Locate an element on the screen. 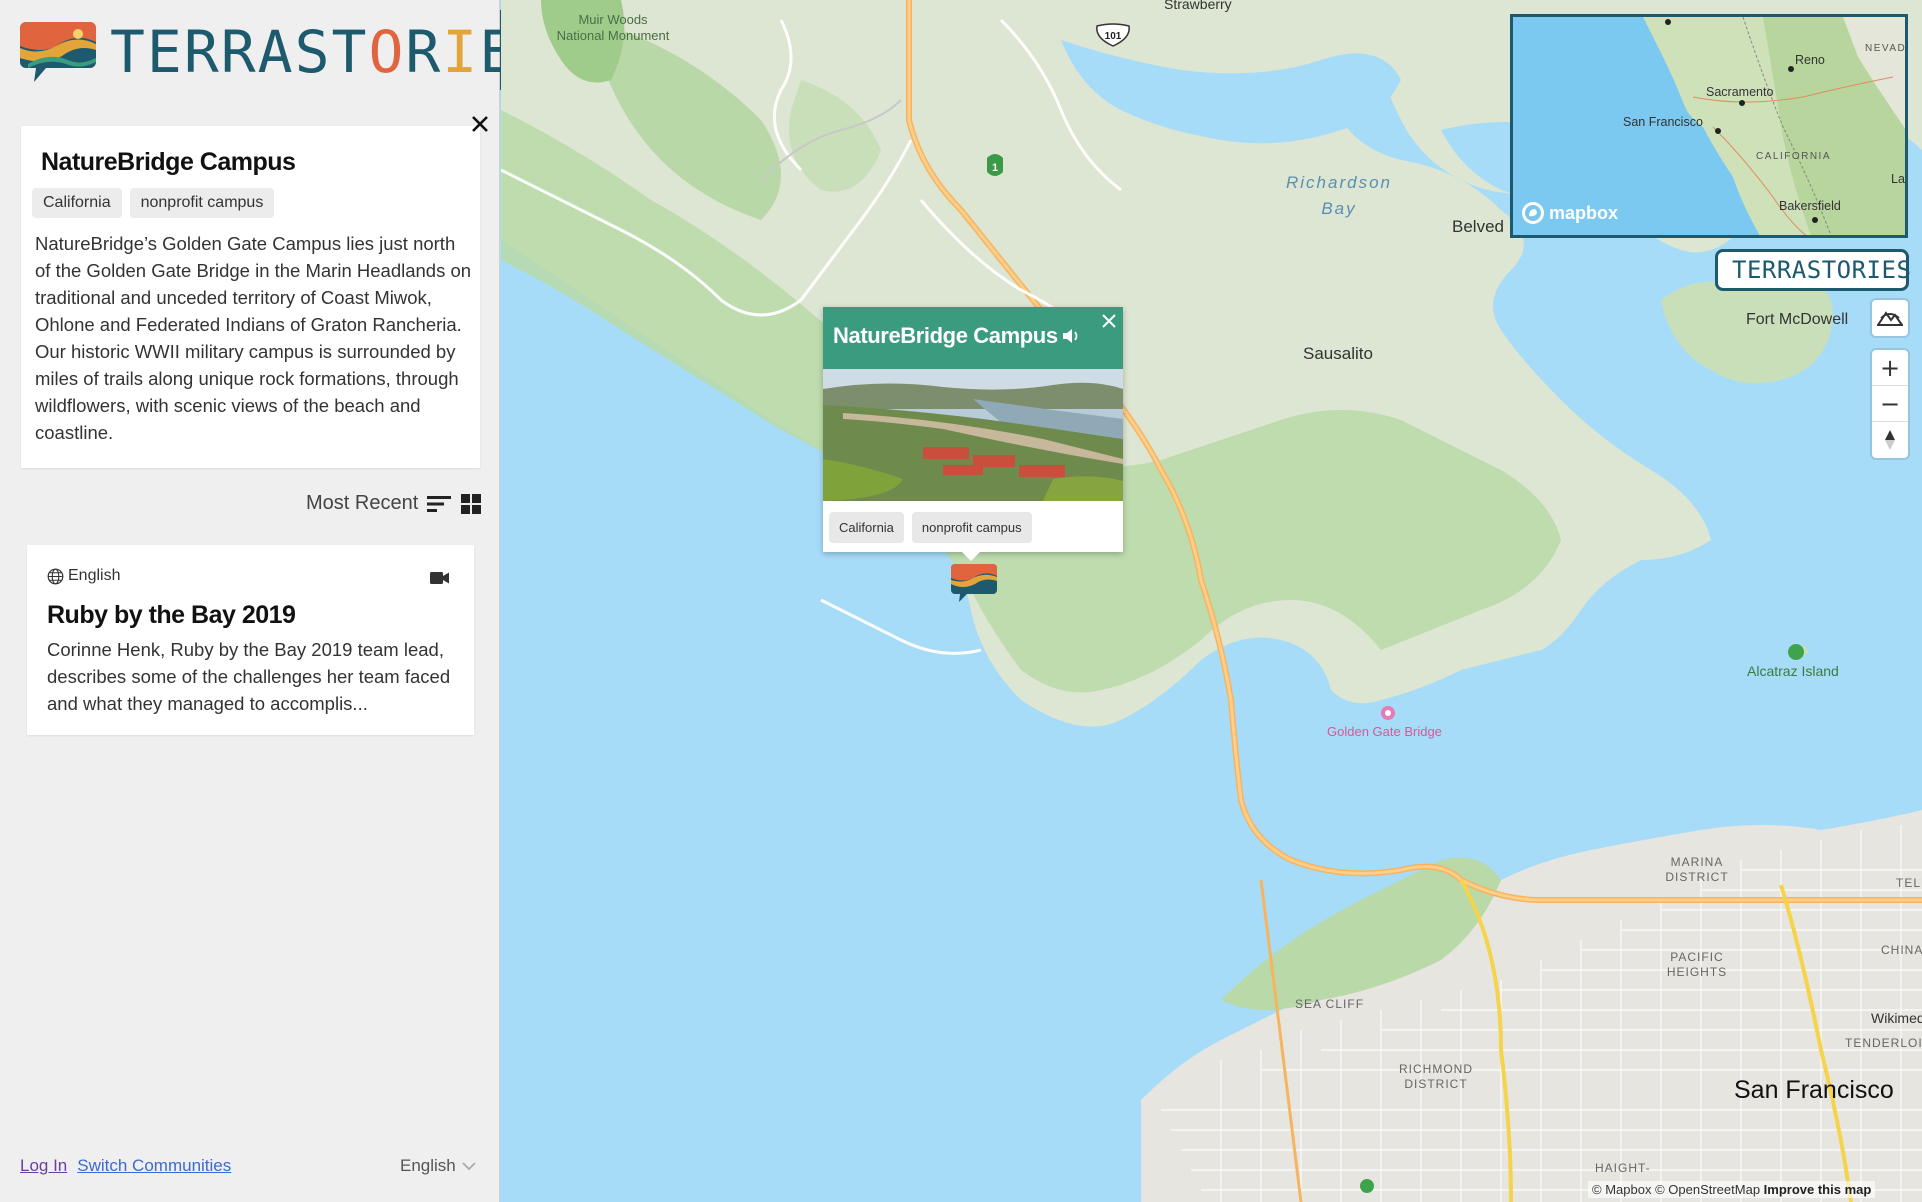  label-richmond: RICHMOND DISTRICT is located at coordinates (1436, 1076).